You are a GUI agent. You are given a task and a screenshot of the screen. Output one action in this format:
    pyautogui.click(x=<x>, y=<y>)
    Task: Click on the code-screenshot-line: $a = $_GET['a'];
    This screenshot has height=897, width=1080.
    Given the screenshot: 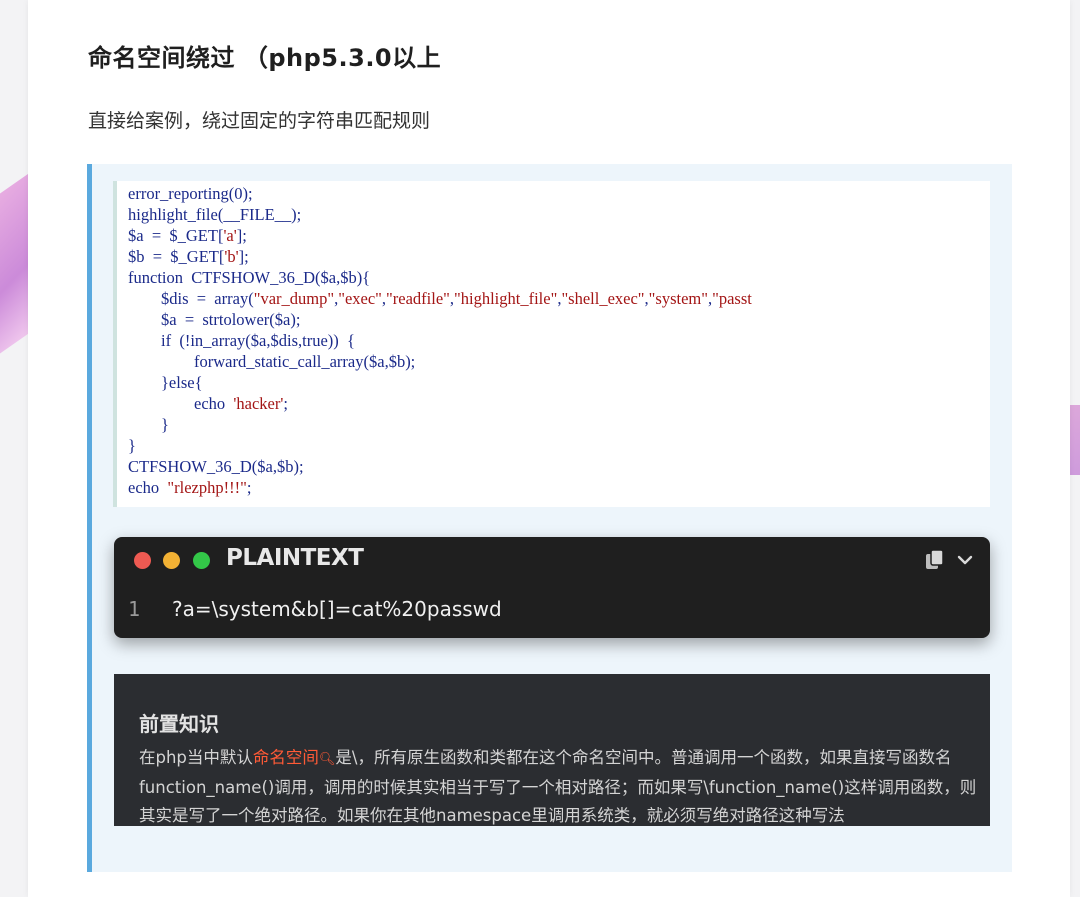 What is the action you would take?
    pyautogui.click(x=187, y=235)
    